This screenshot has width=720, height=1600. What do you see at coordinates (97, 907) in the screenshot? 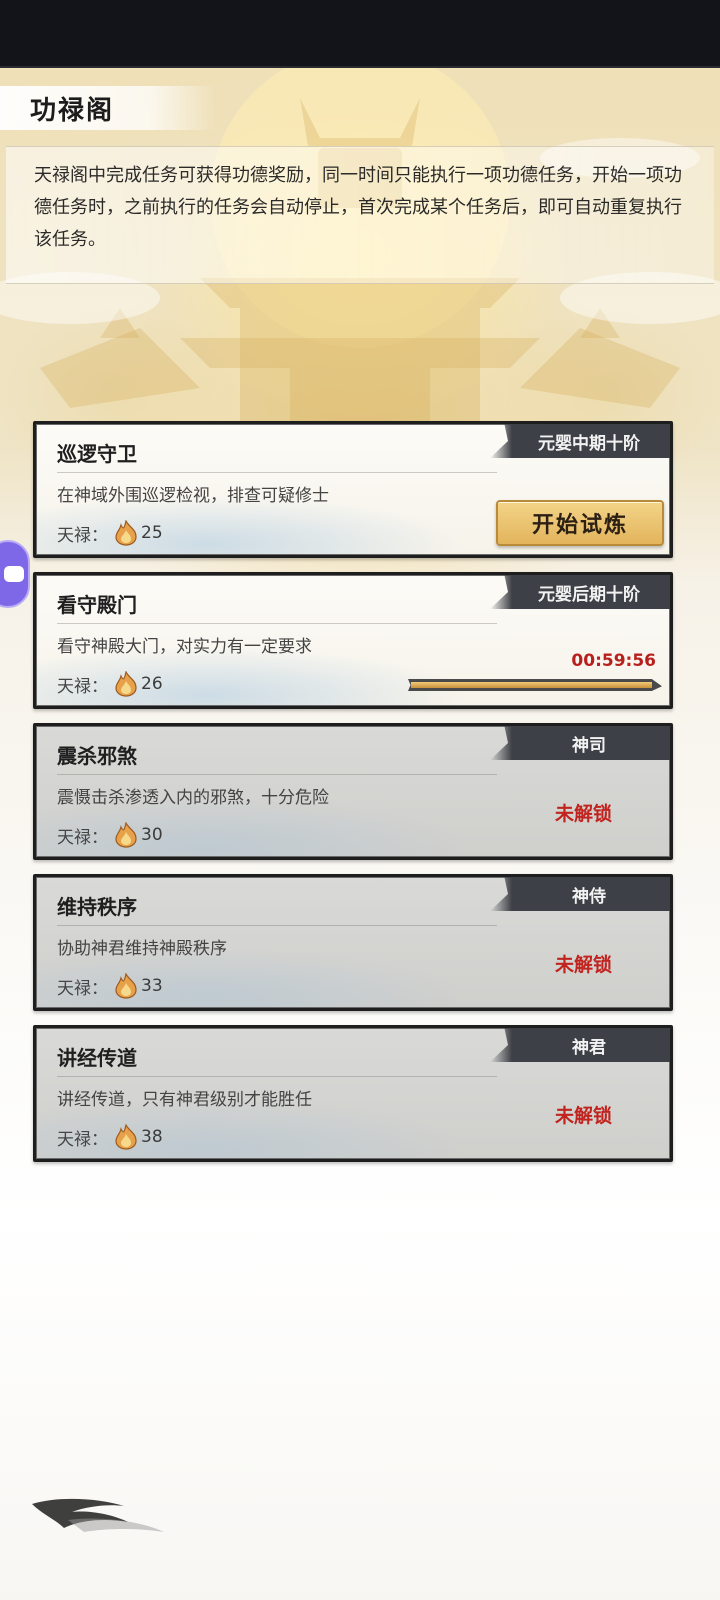
I see `task-title: 维持秩序` at bounding box center [97, 907].